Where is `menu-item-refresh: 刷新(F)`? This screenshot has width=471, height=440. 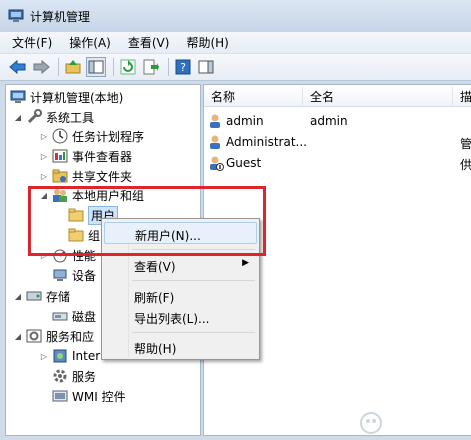 menu-item-refresh: 刷新(F) is located at coordinates (180, 296).